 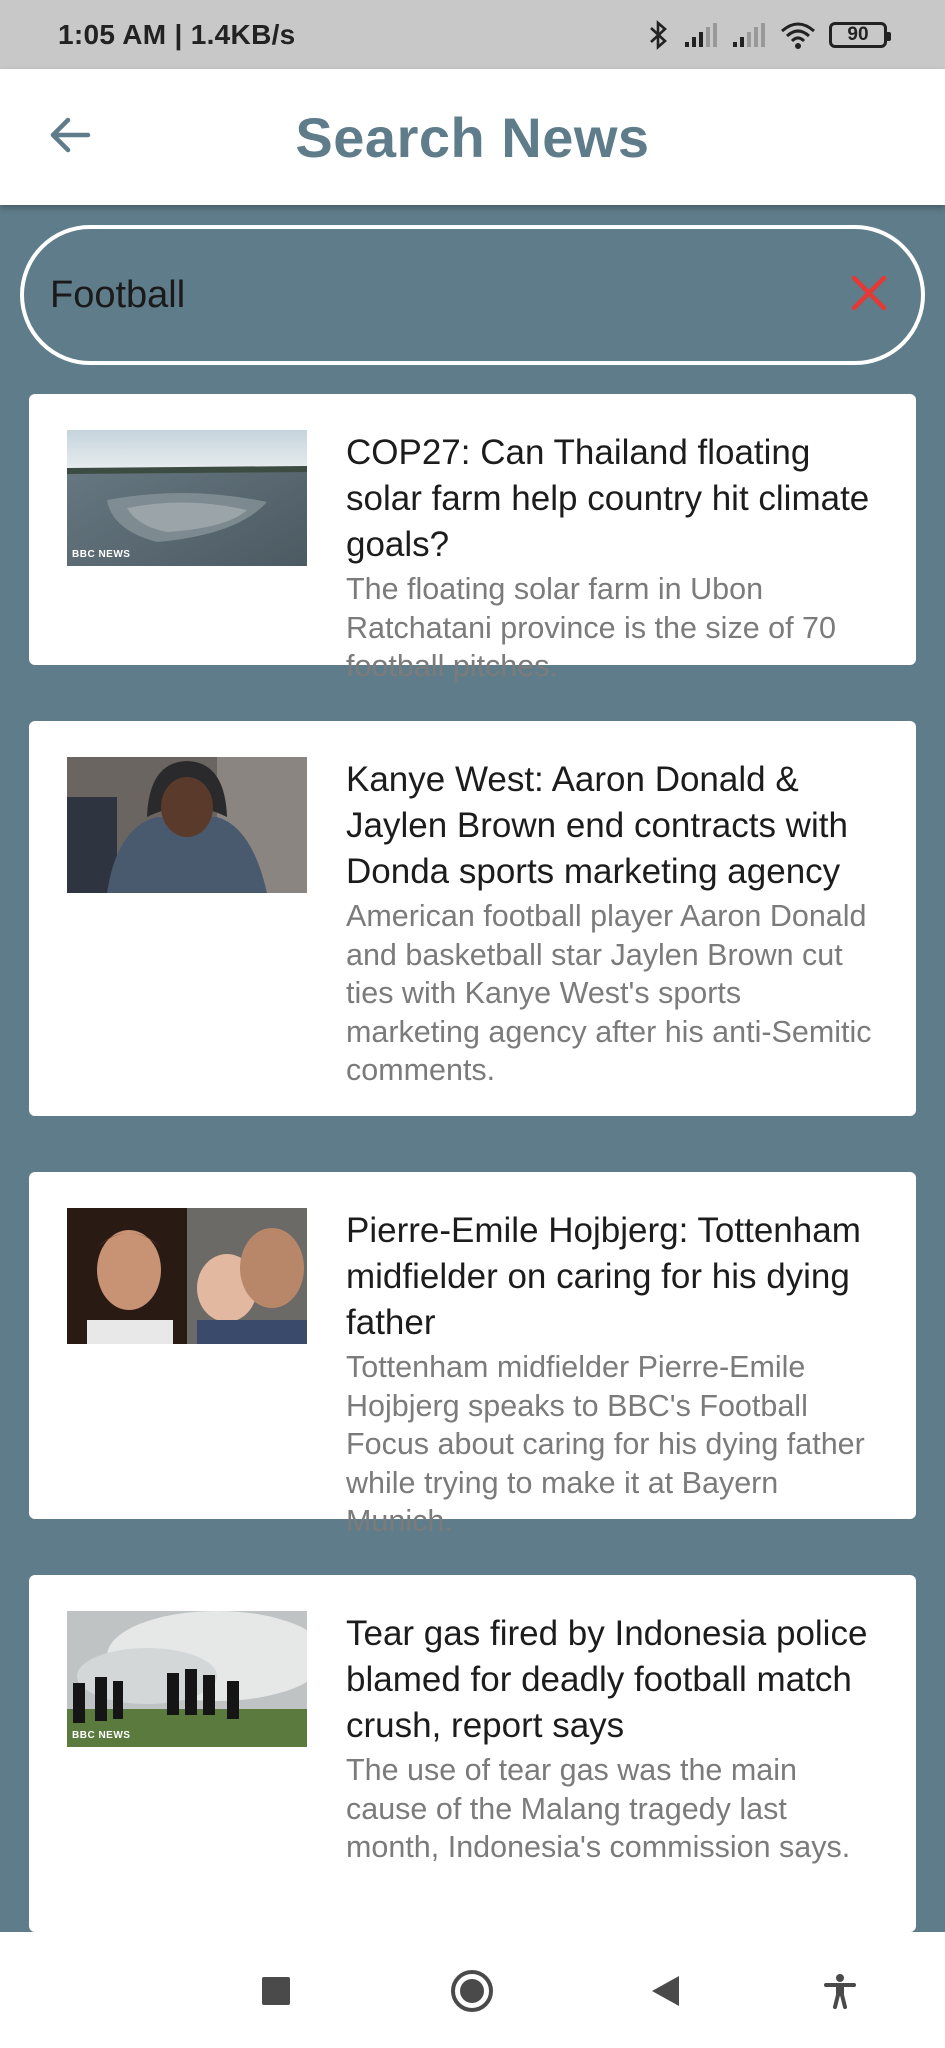 I want to click on bluetooth-icon, so click(x=658, y=34).